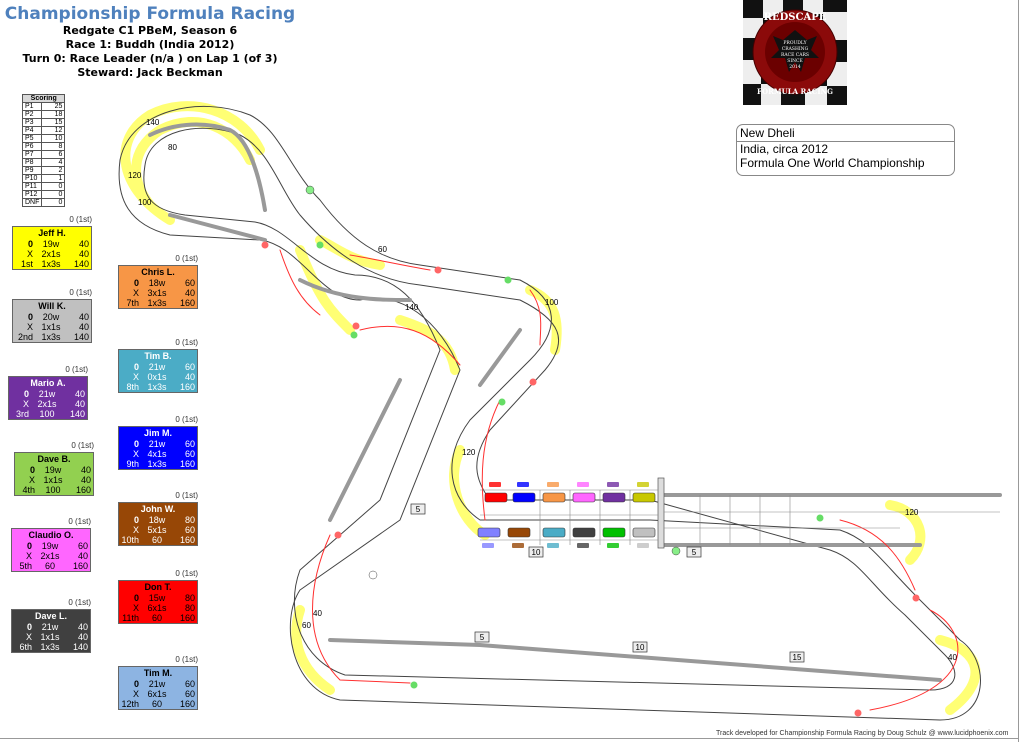 This screenshot has width=1024, height=742. I want to click on corner-speed-label: 80, so click(172, 147).